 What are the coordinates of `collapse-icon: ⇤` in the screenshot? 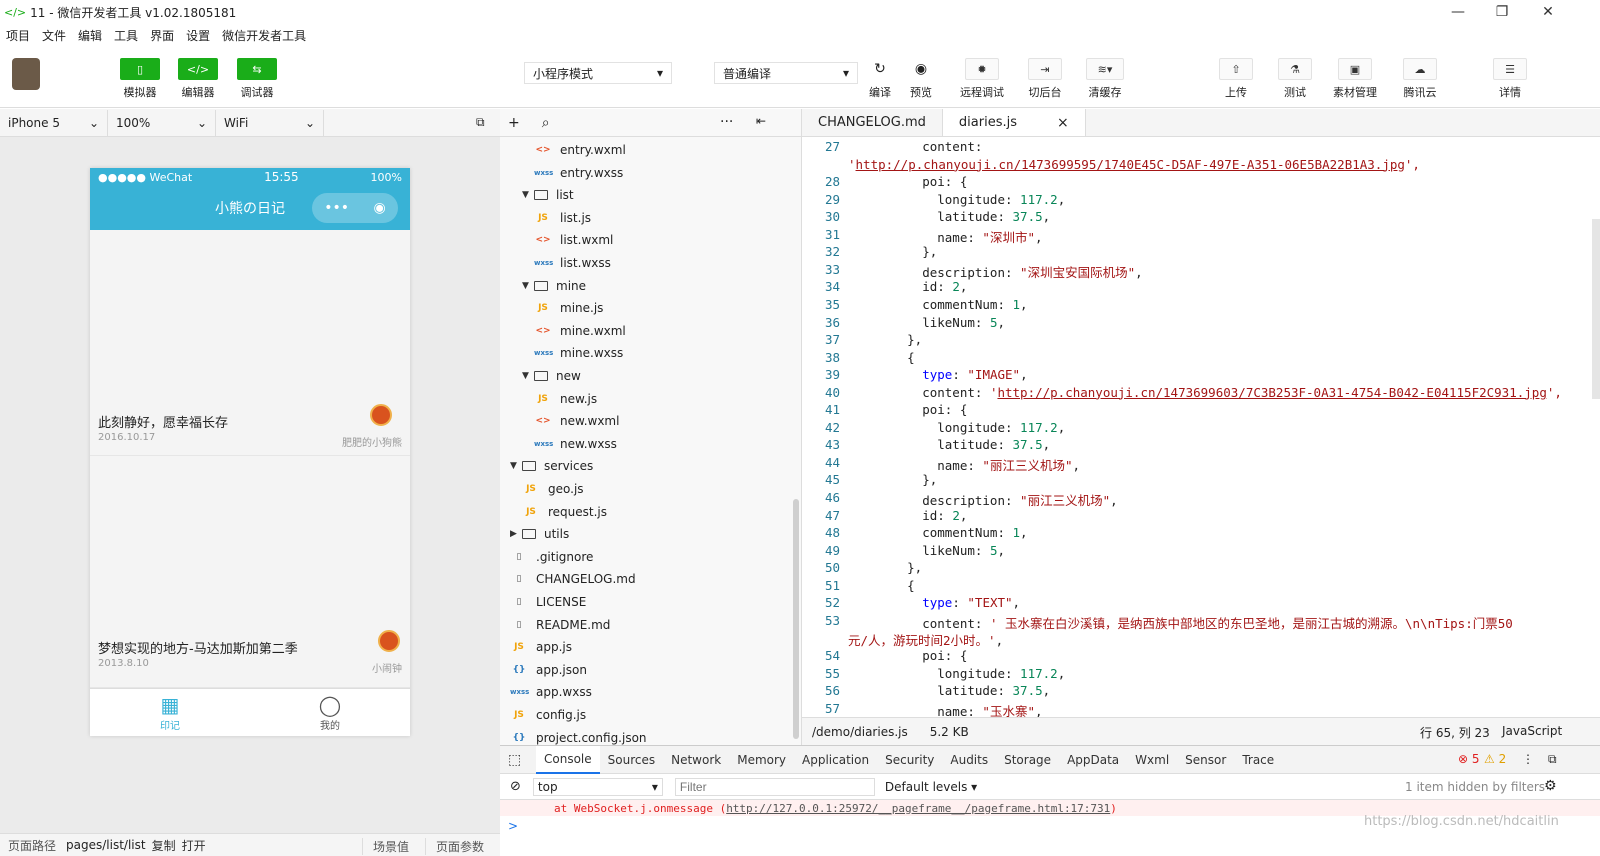 It's located at (761, 121).